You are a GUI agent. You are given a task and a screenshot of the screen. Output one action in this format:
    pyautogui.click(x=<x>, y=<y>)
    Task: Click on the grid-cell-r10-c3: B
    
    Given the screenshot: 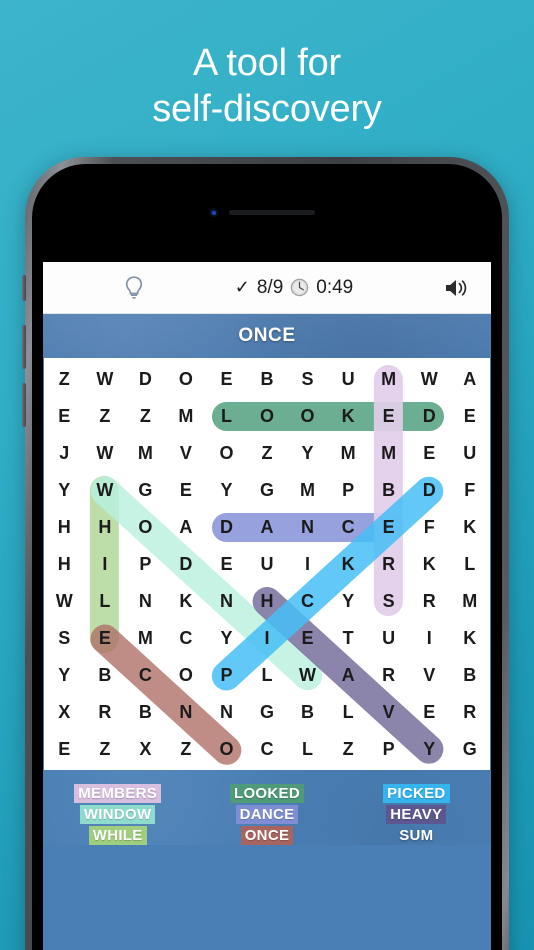 What is the action you would take?
    pyautogui.click(x=145, y=712)
    